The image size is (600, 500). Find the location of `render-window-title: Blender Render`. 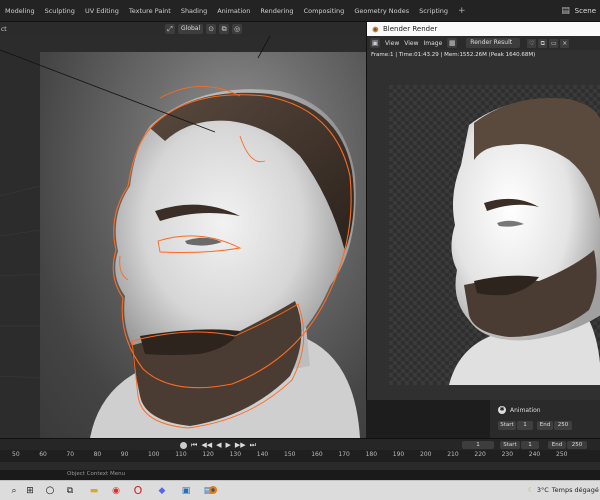

render-window-title: Blender Render is located at coordinates (410, 29).